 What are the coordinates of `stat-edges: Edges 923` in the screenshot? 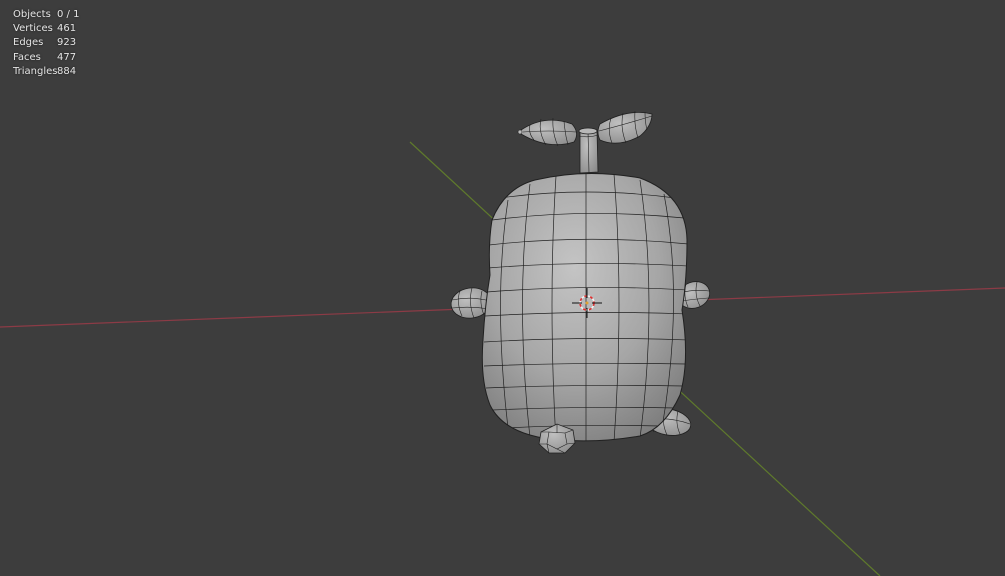 It's located at (46, 43).